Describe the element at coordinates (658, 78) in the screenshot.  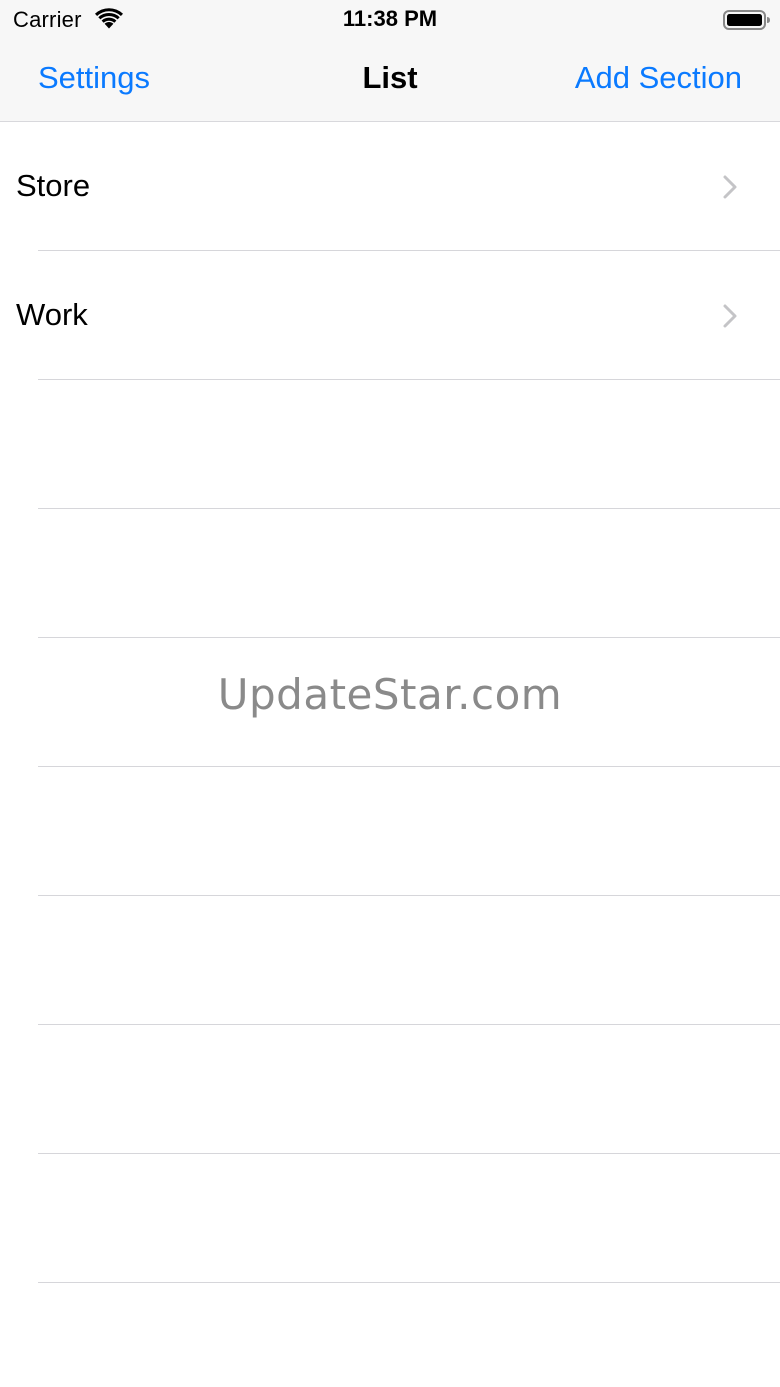
I see `add-section-button: Add Section` at that location.